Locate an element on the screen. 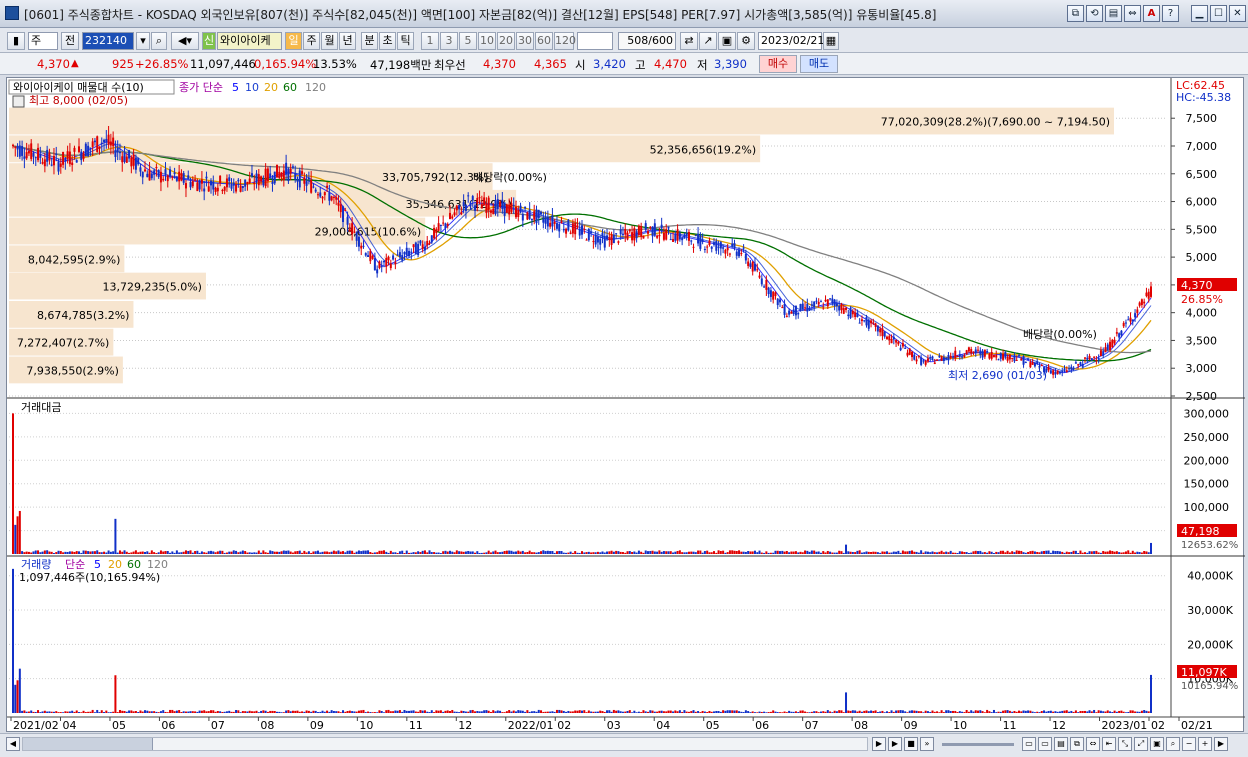 The width and height of the screenshot is (1248, 757). interval-1-button: 1 is located at coordinates (430, 41).